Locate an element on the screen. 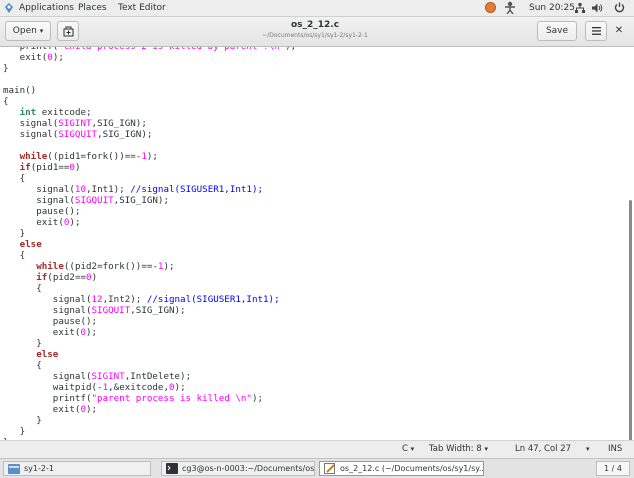 The image size is (634, 478). close-icon: ✕ is located at coordinates (619, 31).